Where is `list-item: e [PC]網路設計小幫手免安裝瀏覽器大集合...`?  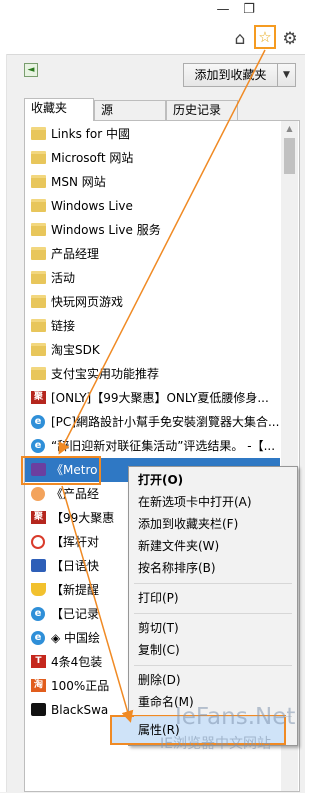
list-item: e [PC]網路設計小幫手免安裝瀏覽器大集合... is located at coordinates (152, 422).